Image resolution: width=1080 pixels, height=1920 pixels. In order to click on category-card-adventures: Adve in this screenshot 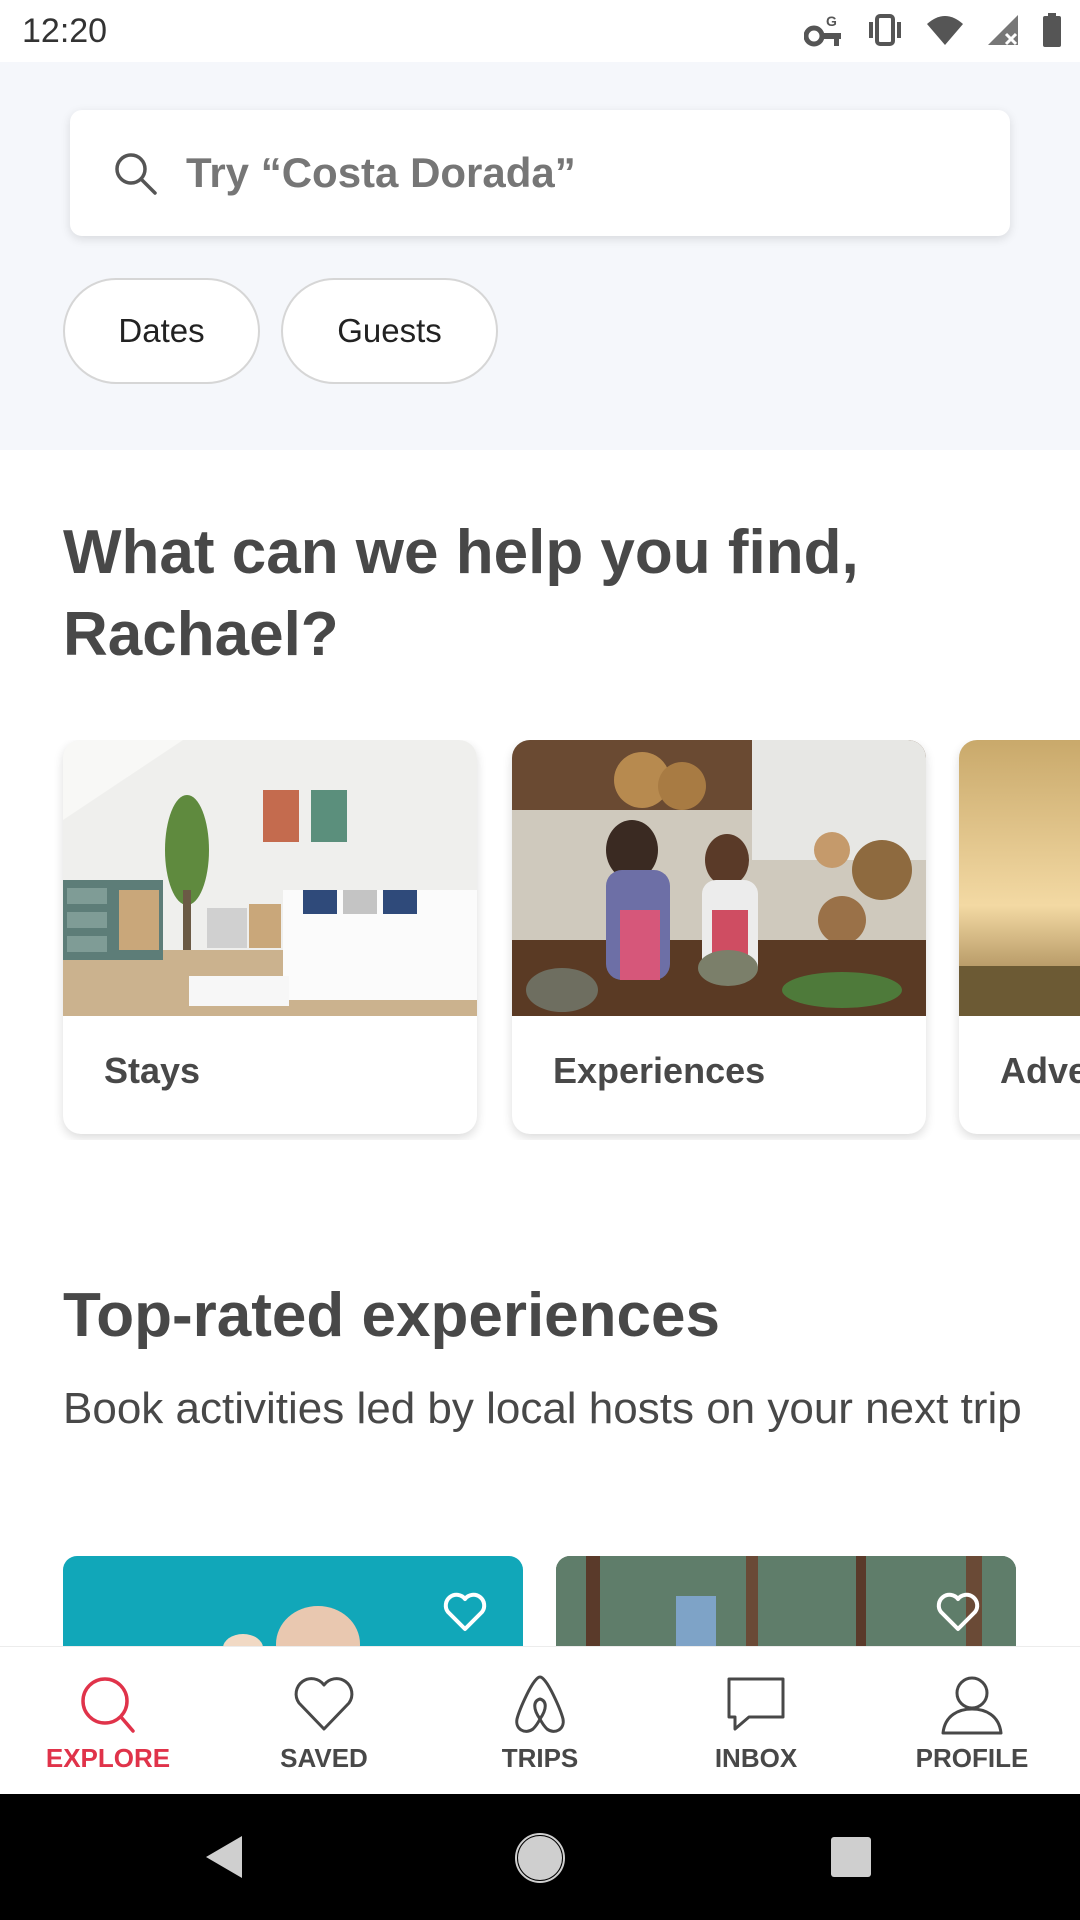, I will do `click(1019, 937)`.